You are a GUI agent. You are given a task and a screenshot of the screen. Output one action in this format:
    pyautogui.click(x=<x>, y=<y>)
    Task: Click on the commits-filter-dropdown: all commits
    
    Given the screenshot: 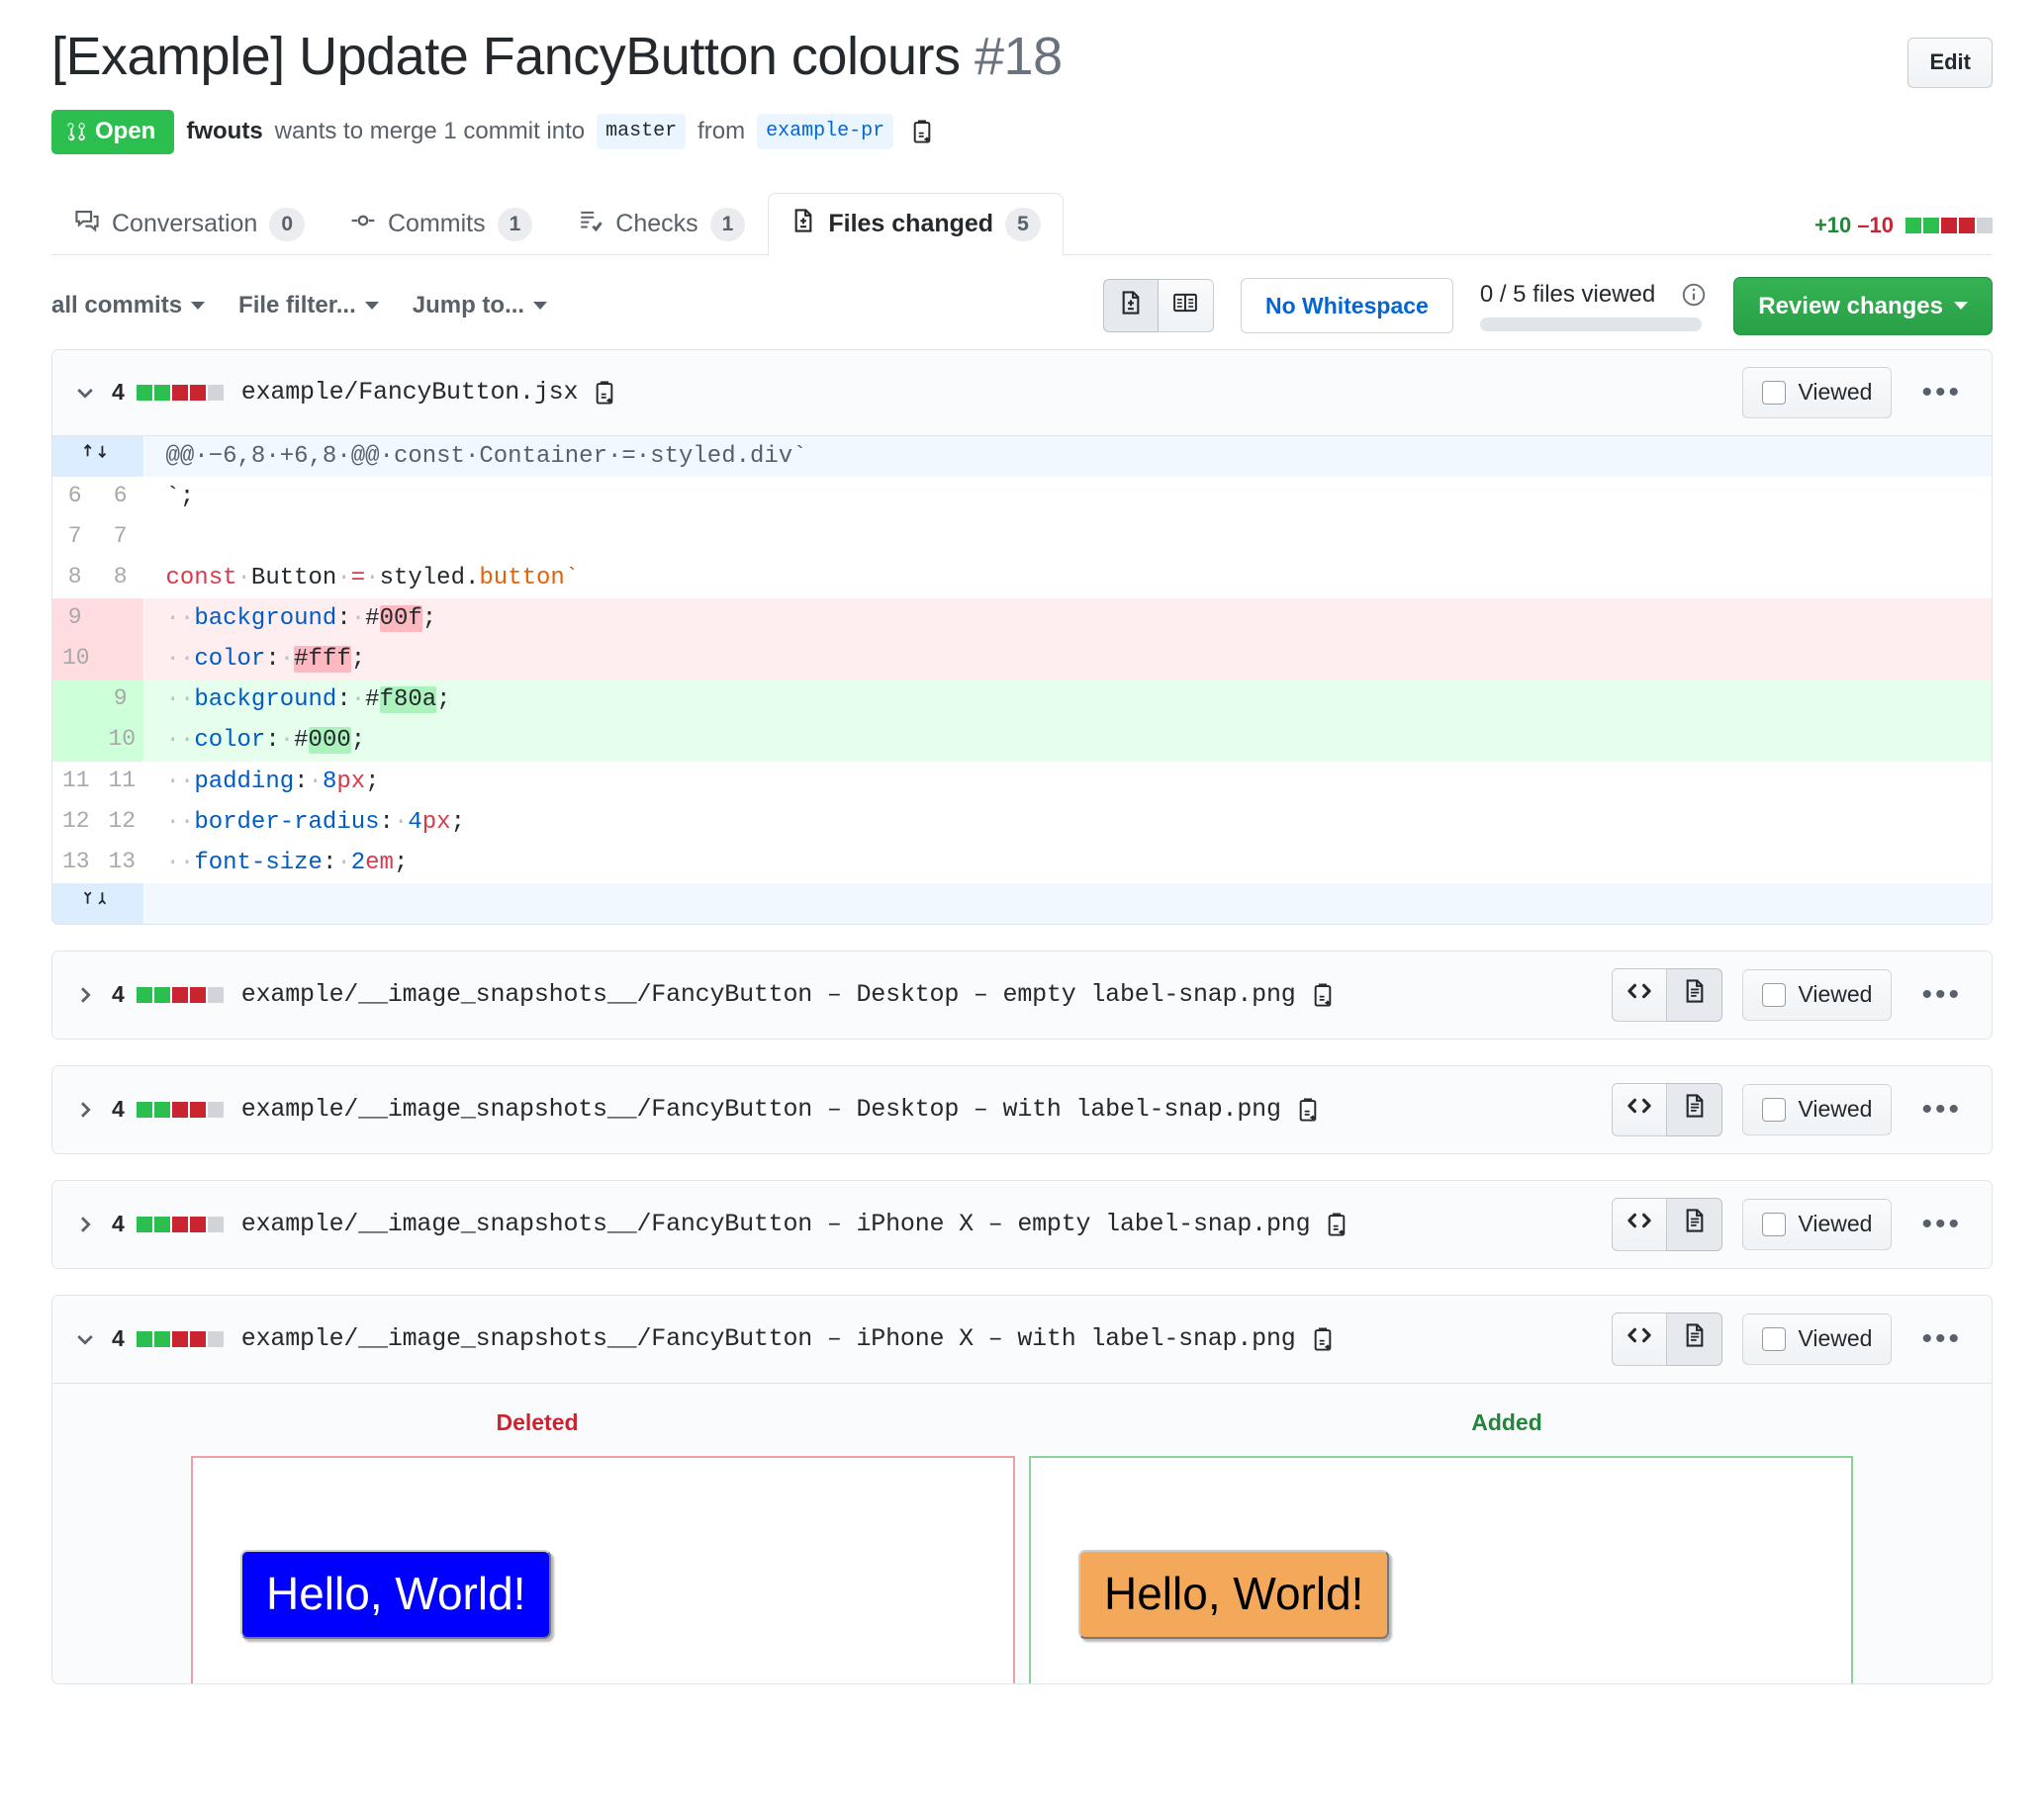 What is the action you would take?
    pyautogui.click(x=128, y=306)
    